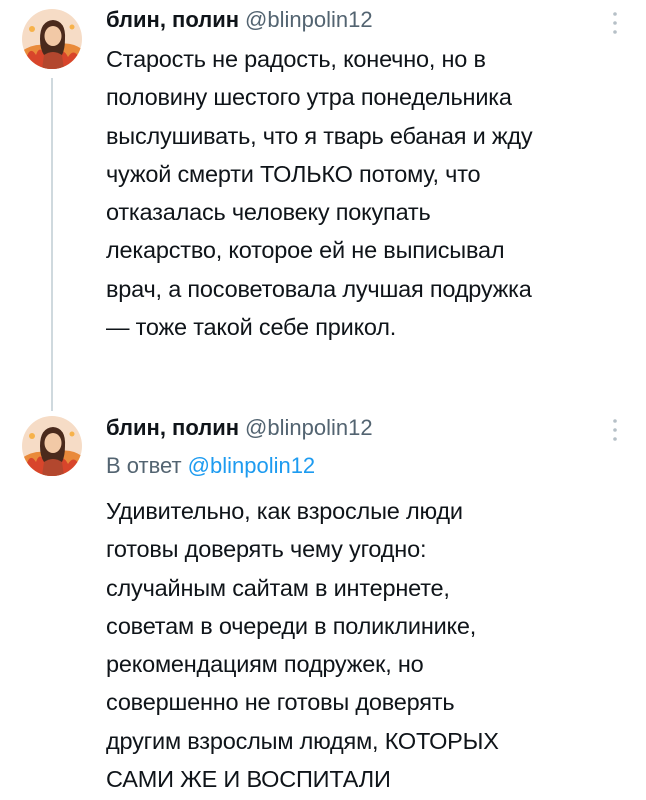 The image size is (646, 800). What do you see at coordinates (319, 288) in the screenshot?
I see `text-line: врач, а посоветовала лучшая подружка` at bounding box center [319, 288].